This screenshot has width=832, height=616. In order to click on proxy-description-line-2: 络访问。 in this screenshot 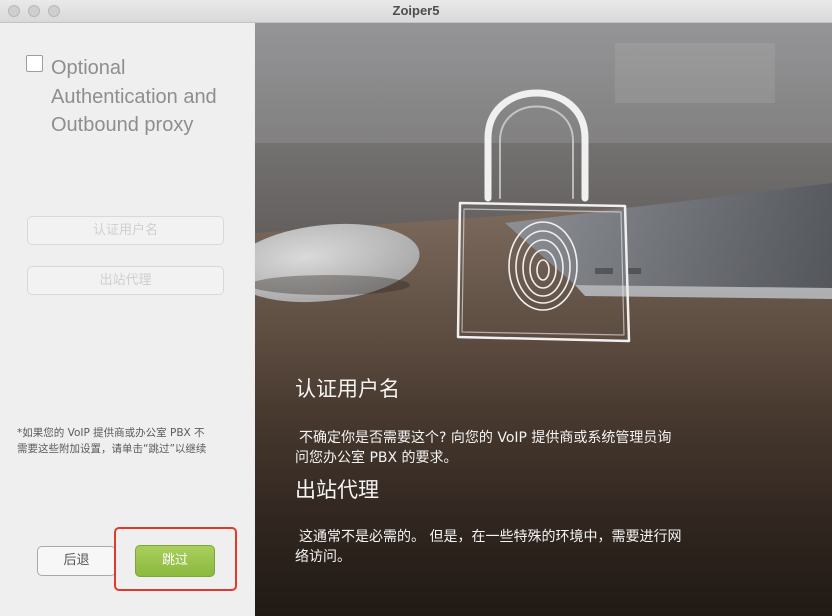, I will do `click(323, 557)`.